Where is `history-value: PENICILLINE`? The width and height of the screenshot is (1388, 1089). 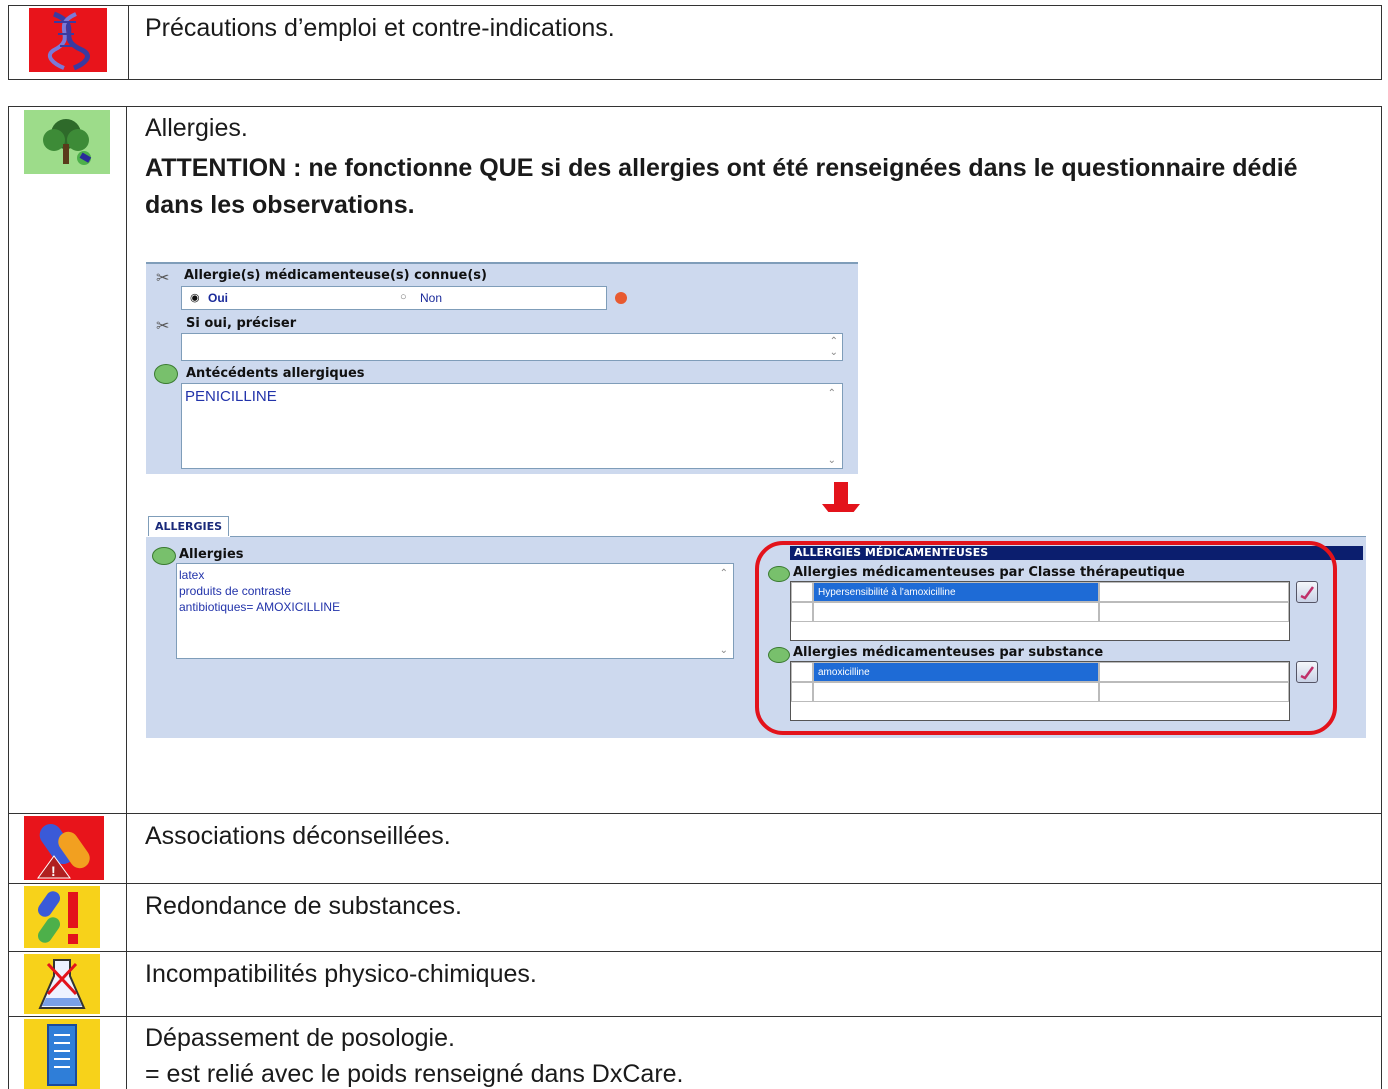
history-value: PENICILLINE is located at coordinates (231, 396).